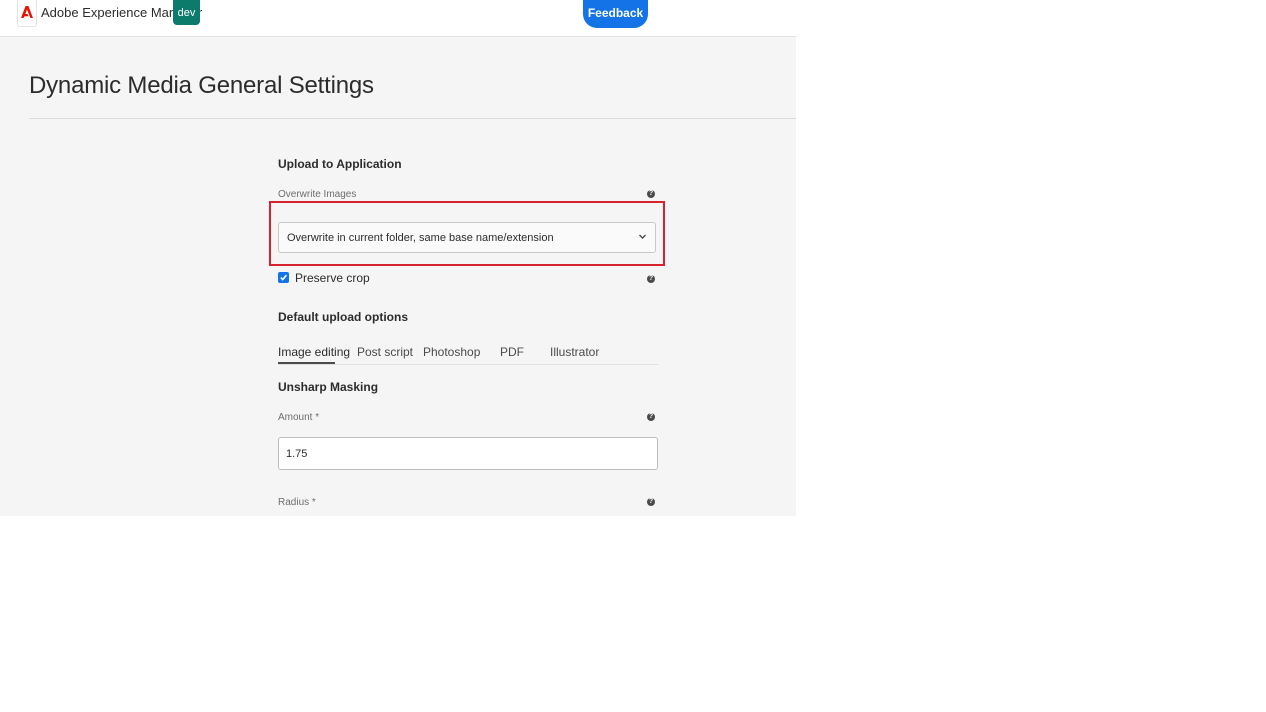 Image resolution: width=1266 pixels, height=712 pixels. I want to click on radius-label: Radius *, so click(297, 502).